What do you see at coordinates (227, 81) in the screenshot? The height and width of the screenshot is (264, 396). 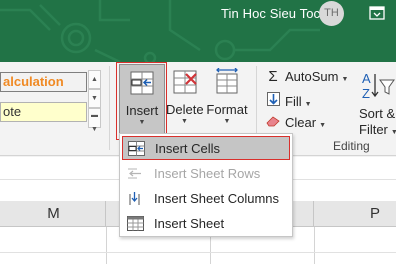 I see `format-cells-icon` at bounding box center [227, 81].